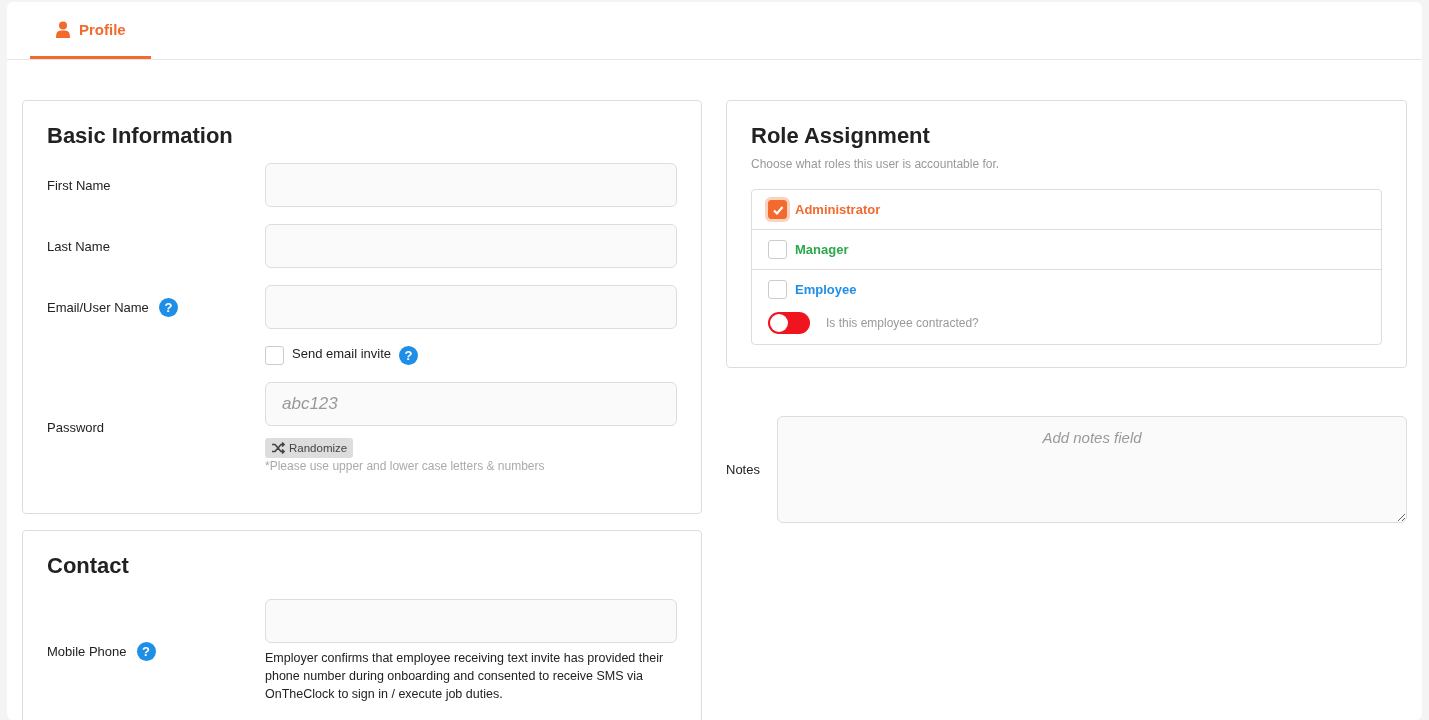  What do you see at coordinates (789, 323) in the screenshot?
I see `toggle-switch` at bounding box center [789, 323].